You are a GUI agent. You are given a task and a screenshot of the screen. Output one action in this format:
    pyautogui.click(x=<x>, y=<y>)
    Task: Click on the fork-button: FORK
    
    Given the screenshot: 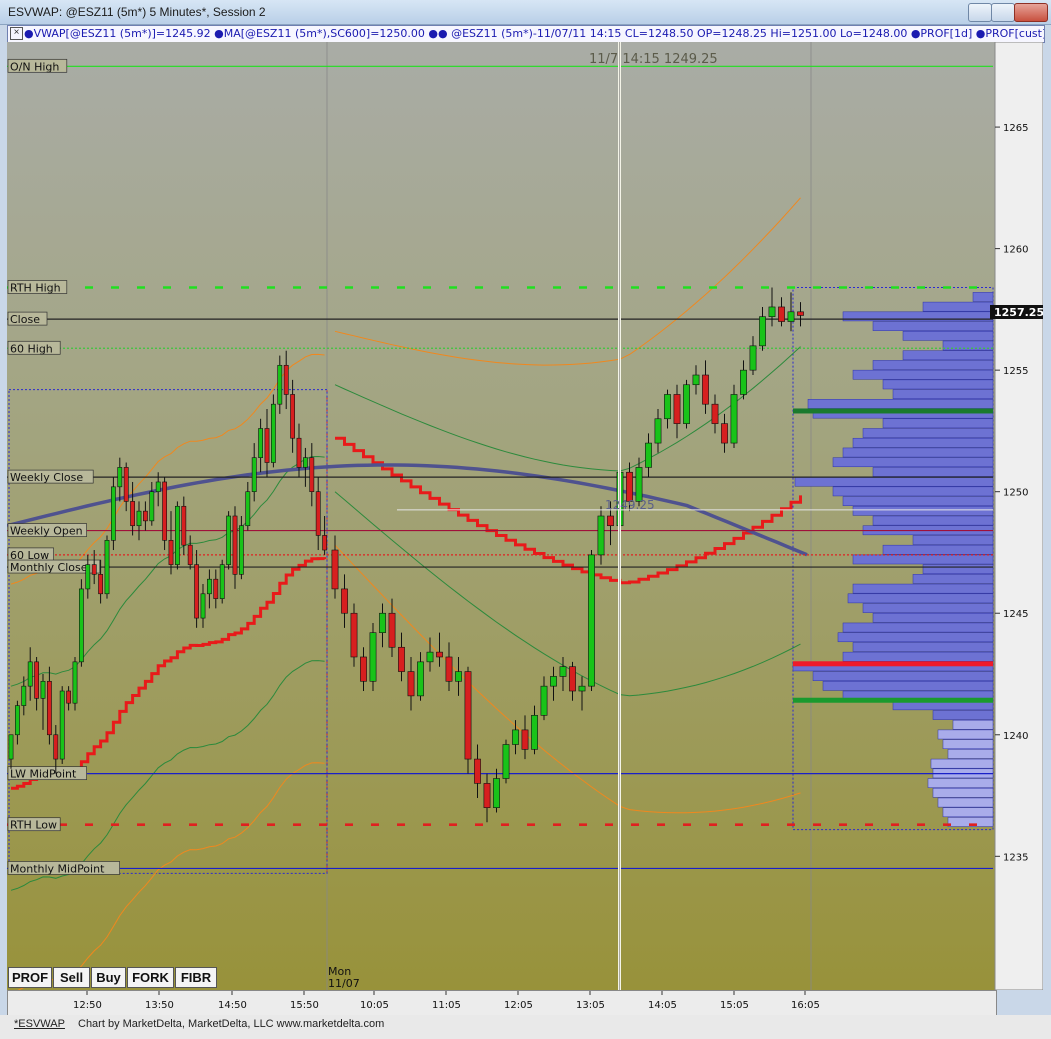 What is the action you would take?
    pyautogui.click(x=150, y=977)
    